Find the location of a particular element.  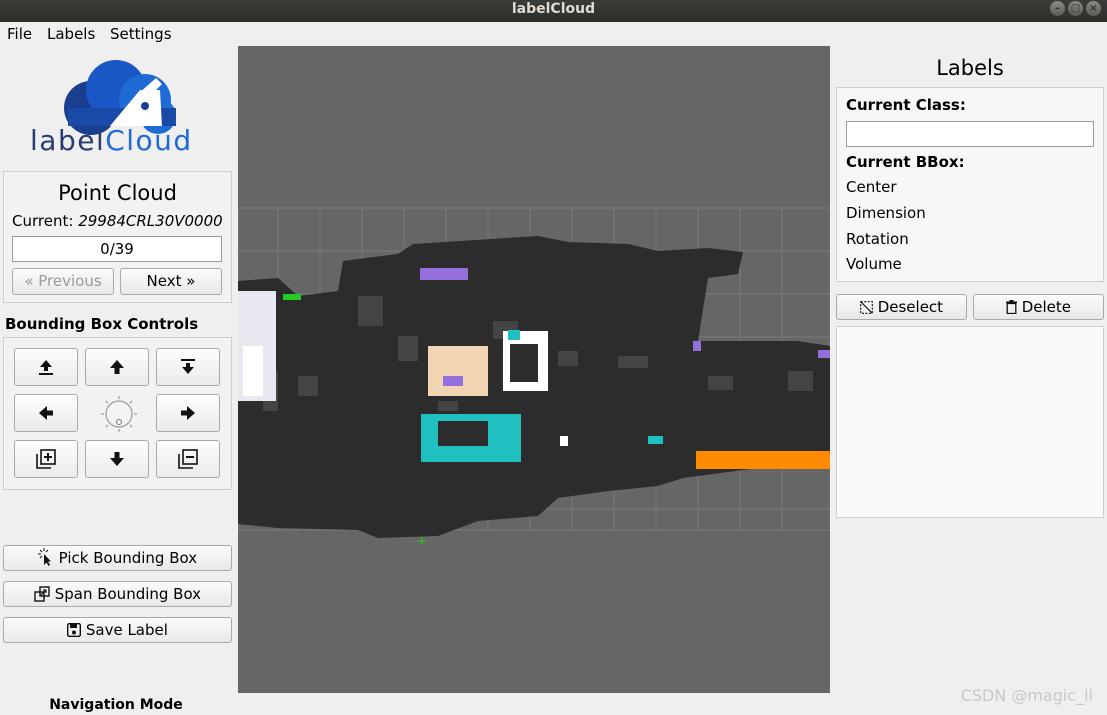

arrow-down-icon is located at coordinates (117, 459).